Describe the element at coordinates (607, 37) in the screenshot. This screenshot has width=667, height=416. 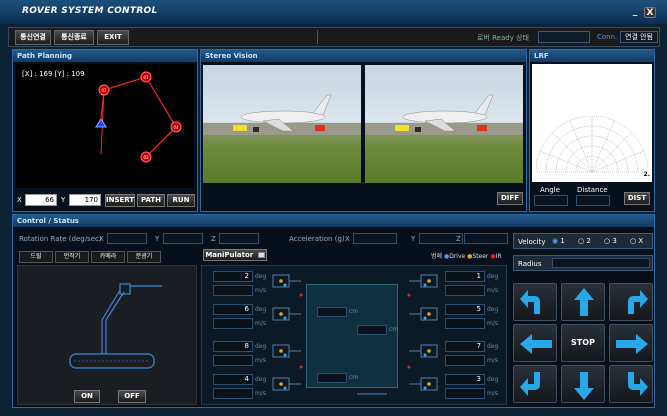
I see `conn-label: Conn.` at that location.